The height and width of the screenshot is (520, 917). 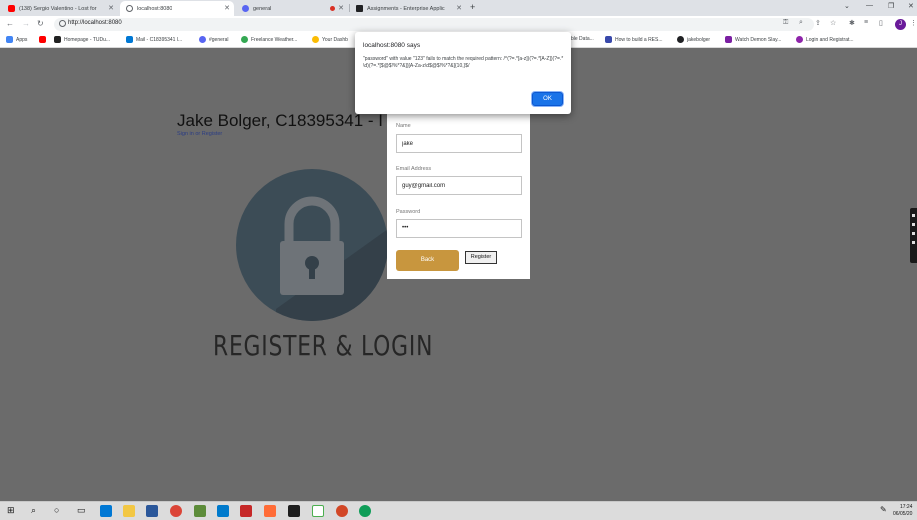 What do you see at coordinates (246, 511) in the screenshot?
I see `app-red-icon` at bounding box center [246, 511].